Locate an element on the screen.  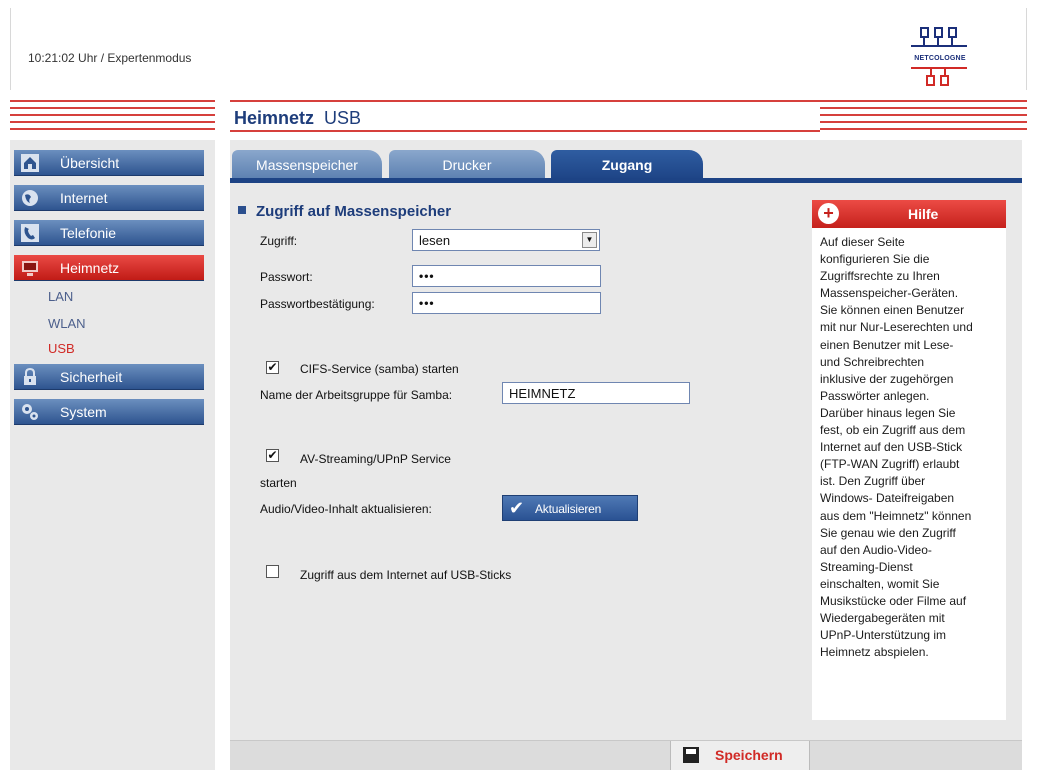
help-line: Massenspeicher-Geräten. is located at coordinates (889, 293).